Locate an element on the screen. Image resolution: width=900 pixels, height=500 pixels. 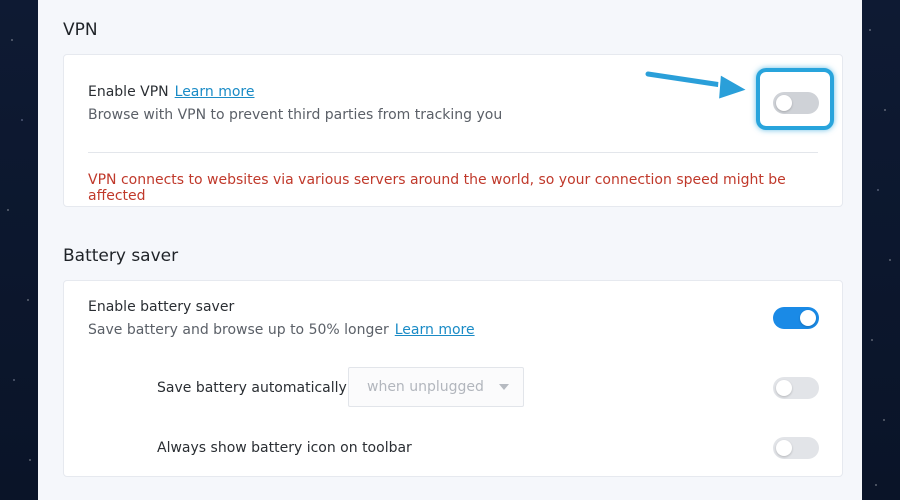
vpn-section-title: VPN is located at coordinates (80, 30).